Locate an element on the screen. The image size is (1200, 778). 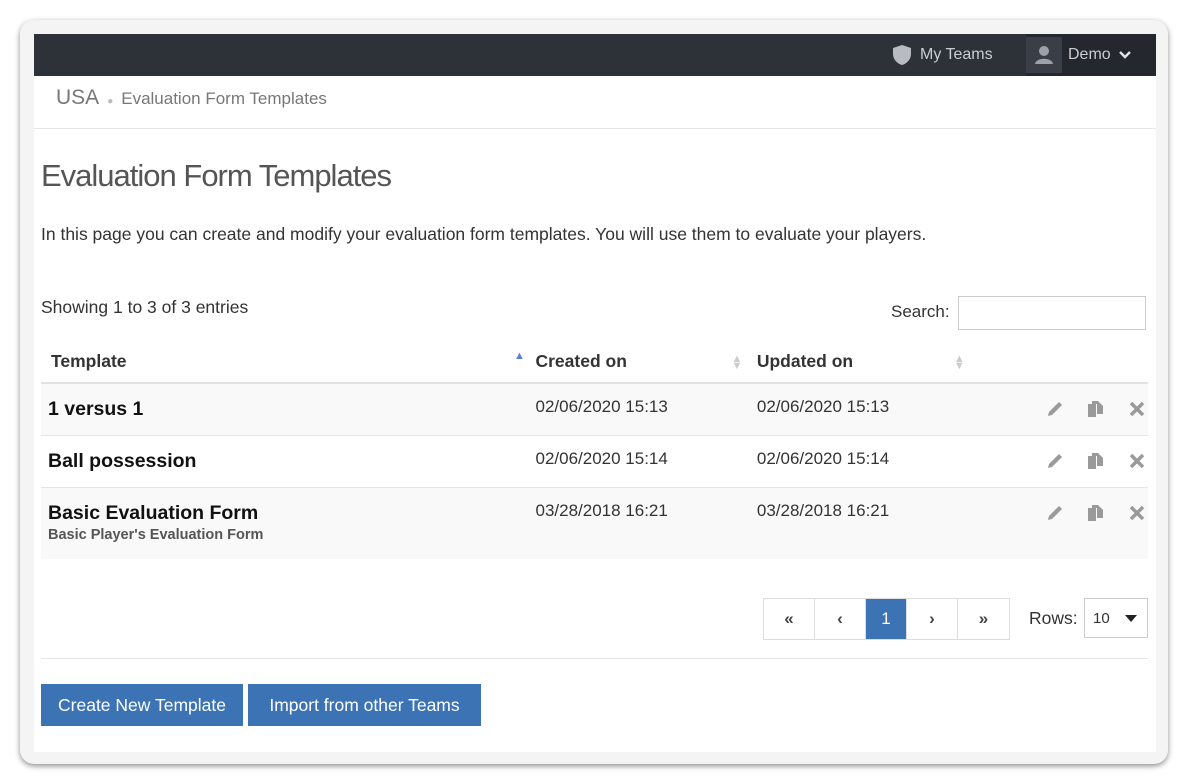
user-menu: Demo is located at coordinates (1091, 55).